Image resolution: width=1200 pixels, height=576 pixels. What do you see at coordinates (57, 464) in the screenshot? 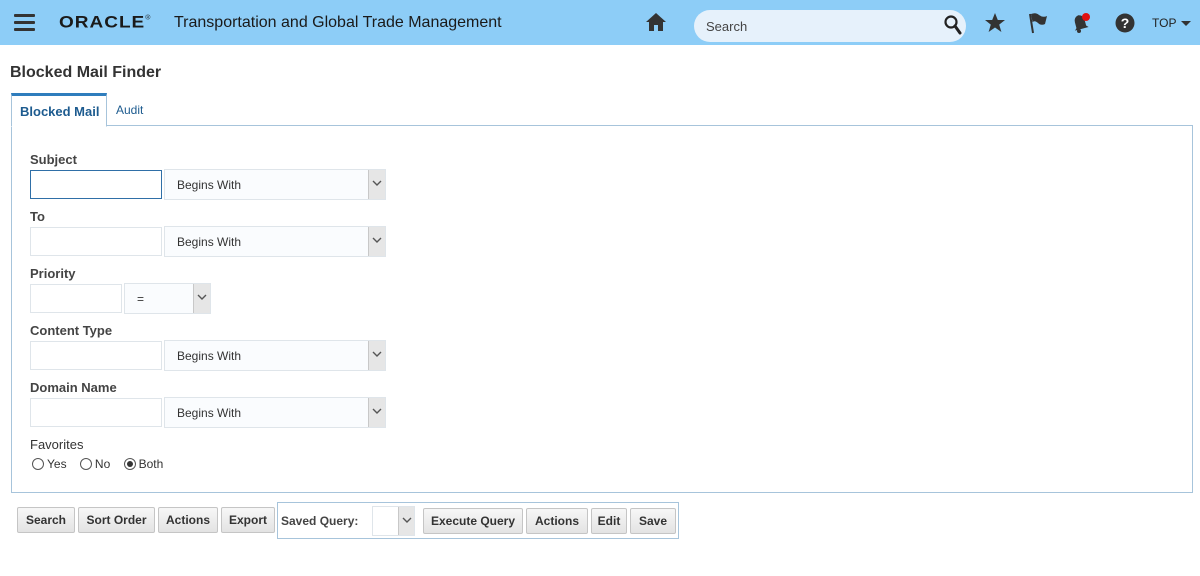
I see `favorites-yes-label: Yes` at bounding box center [57, 464].